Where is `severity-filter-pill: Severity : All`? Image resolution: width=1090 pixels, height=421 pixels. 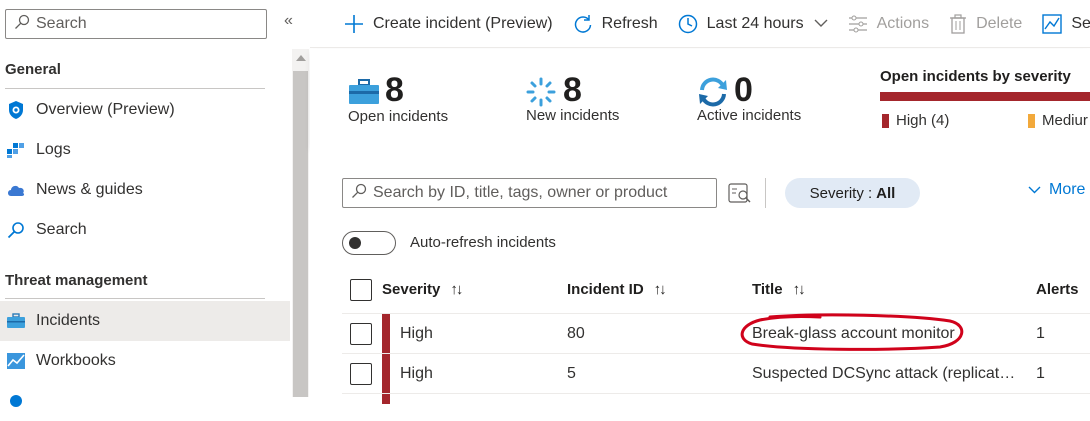 severity-filter-pill: Severity : All is located at coordinates (852, 193).